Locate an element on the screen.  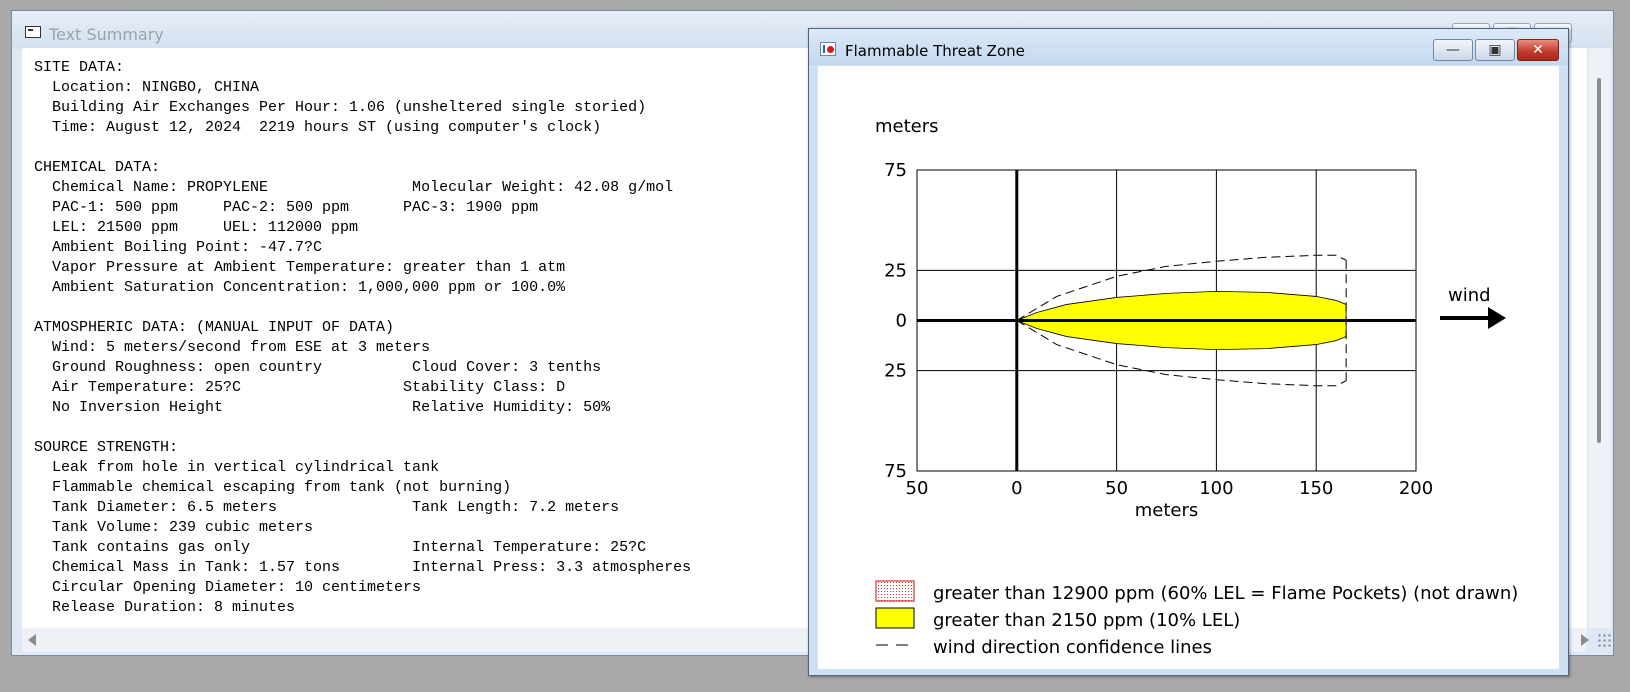
x-tick-label: 100 is located at coordinates (1216, 488).